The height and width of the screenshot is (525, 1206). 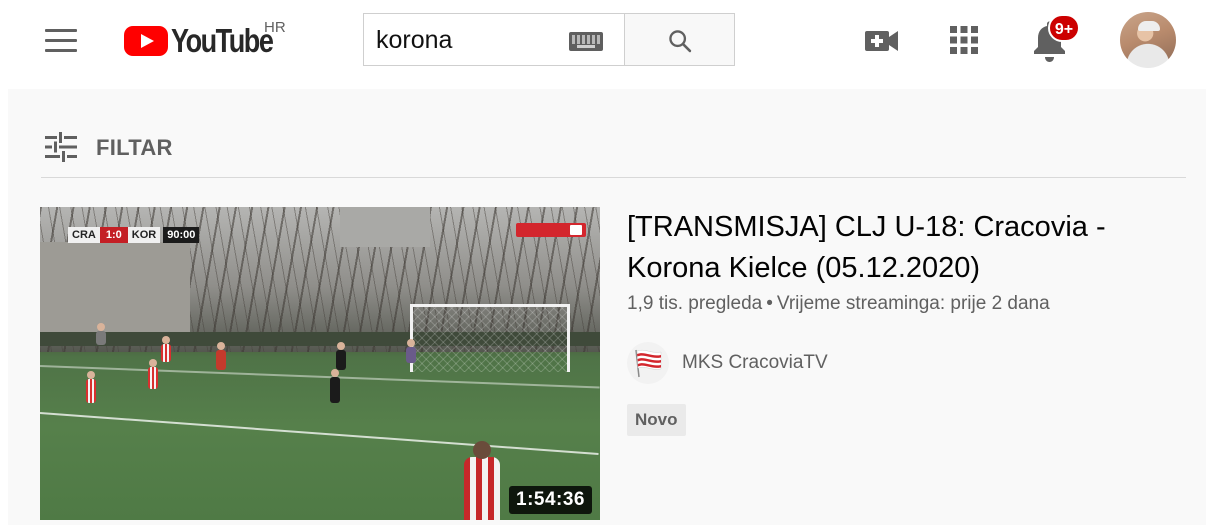 I want to click on region-code: HR, so click(x=275, y=27).